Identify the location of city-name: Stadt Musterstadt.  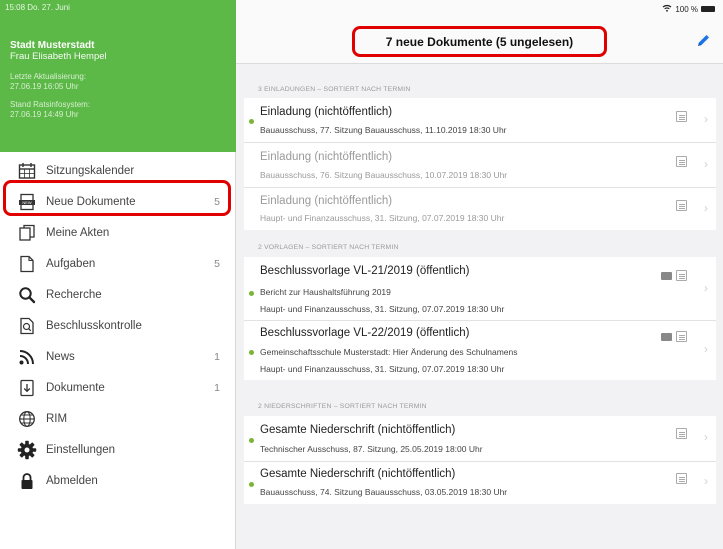
(52, 45).